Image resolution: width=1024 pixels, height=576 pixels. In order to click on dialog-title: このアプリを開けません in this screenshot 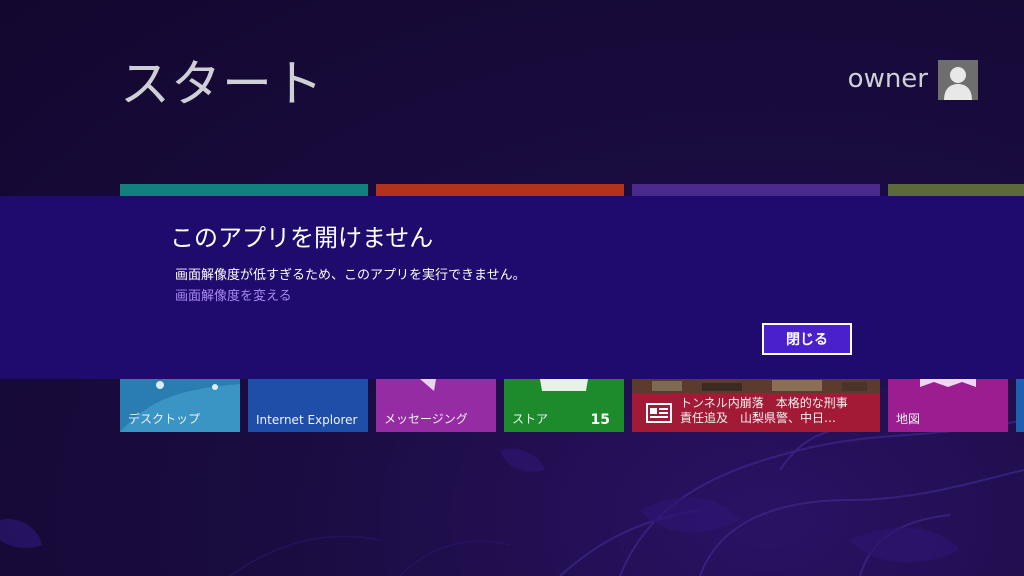, I will do `click(302, 238)`.